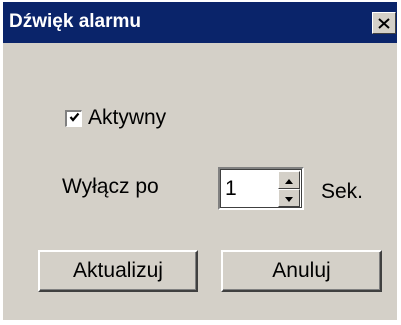 The width and height of the screenshot is (401, 325). I want to click on cancel-button: Anuluj, so click(301, 271).